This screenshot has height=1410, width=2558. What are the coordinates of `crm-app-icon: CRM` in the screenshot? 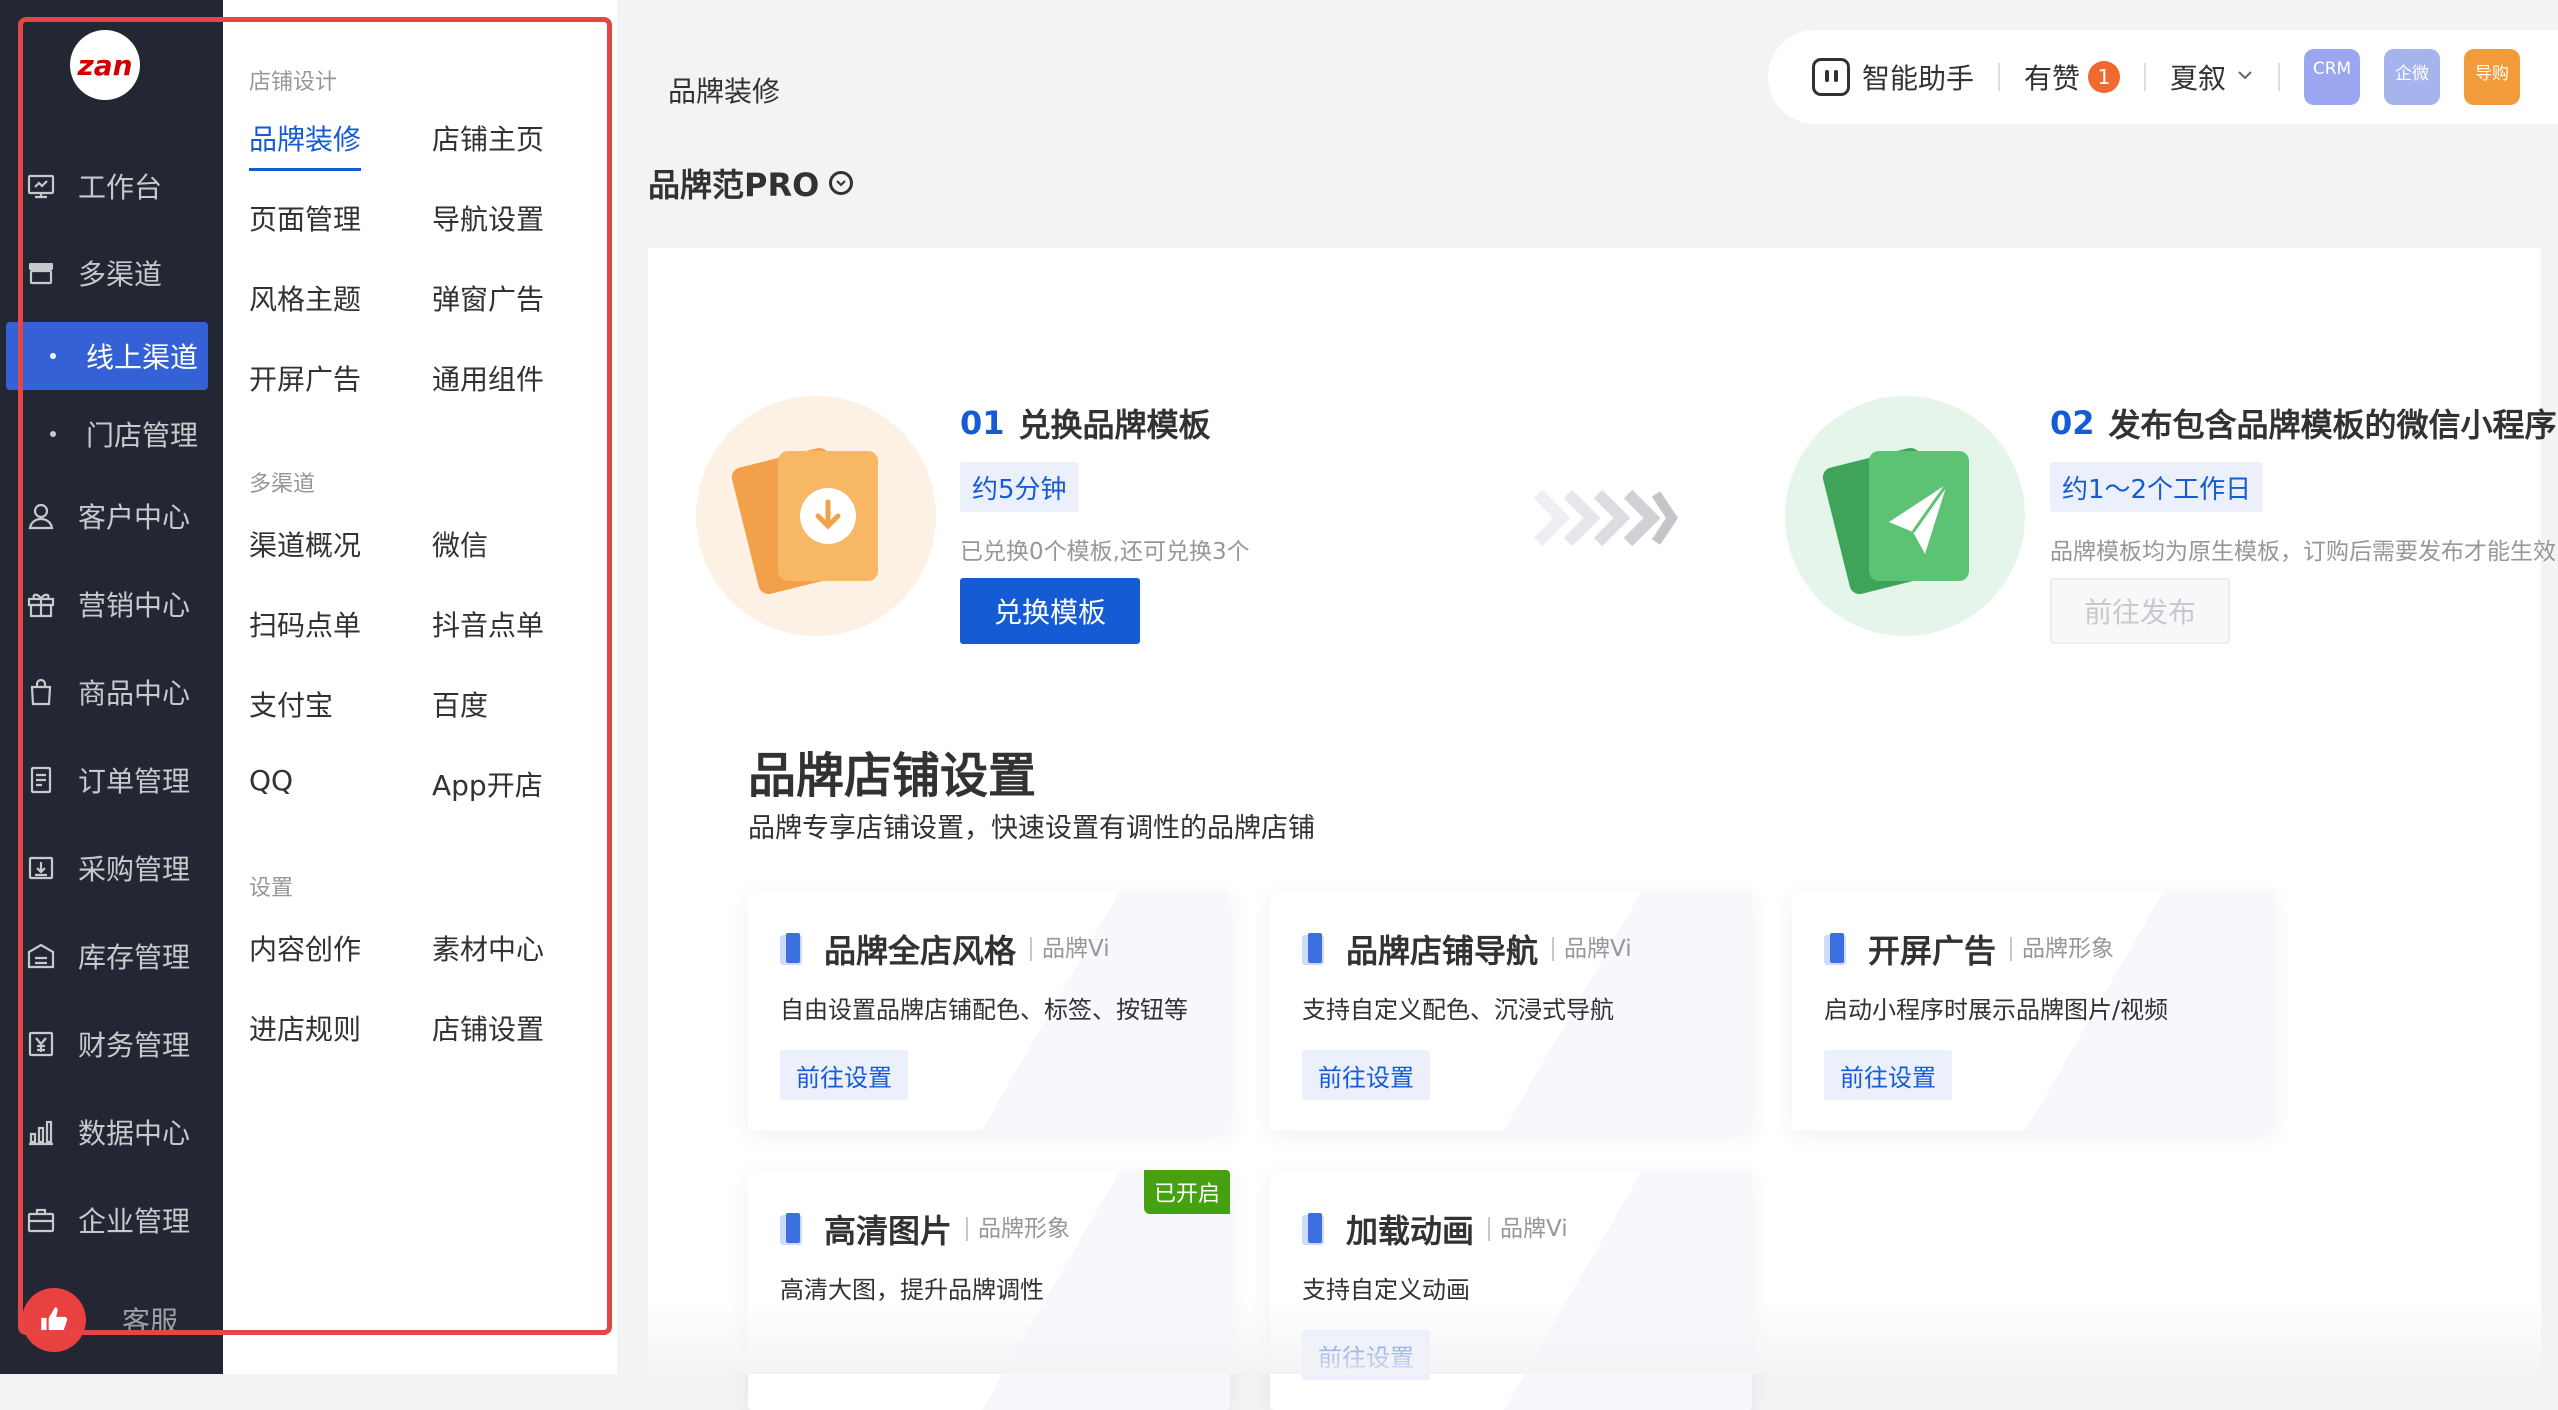 It's located at (2332, 77).